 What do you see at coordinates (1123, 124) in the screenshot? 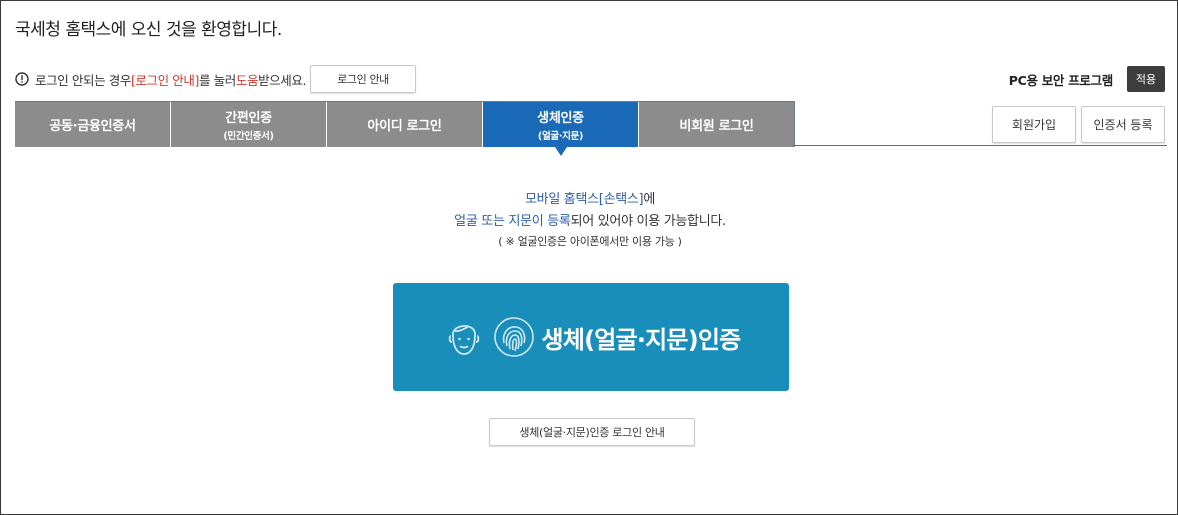
I see `register-certificate-button: 인증서 등록` at bounding box center [1123, 124].